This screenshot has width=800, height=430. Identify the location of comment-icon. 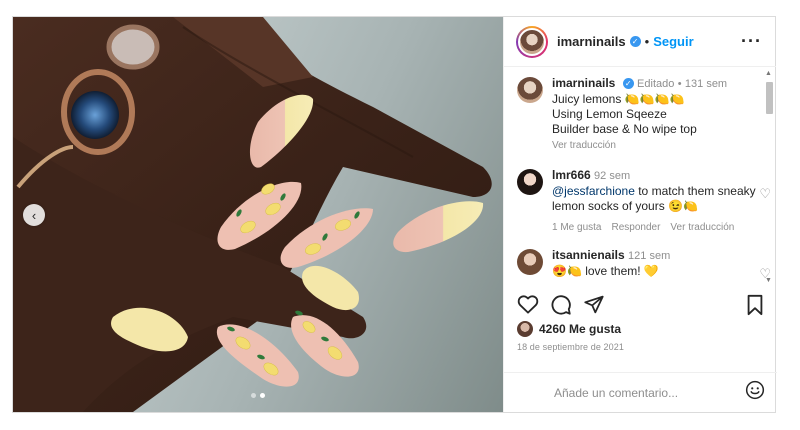
(561, 307).